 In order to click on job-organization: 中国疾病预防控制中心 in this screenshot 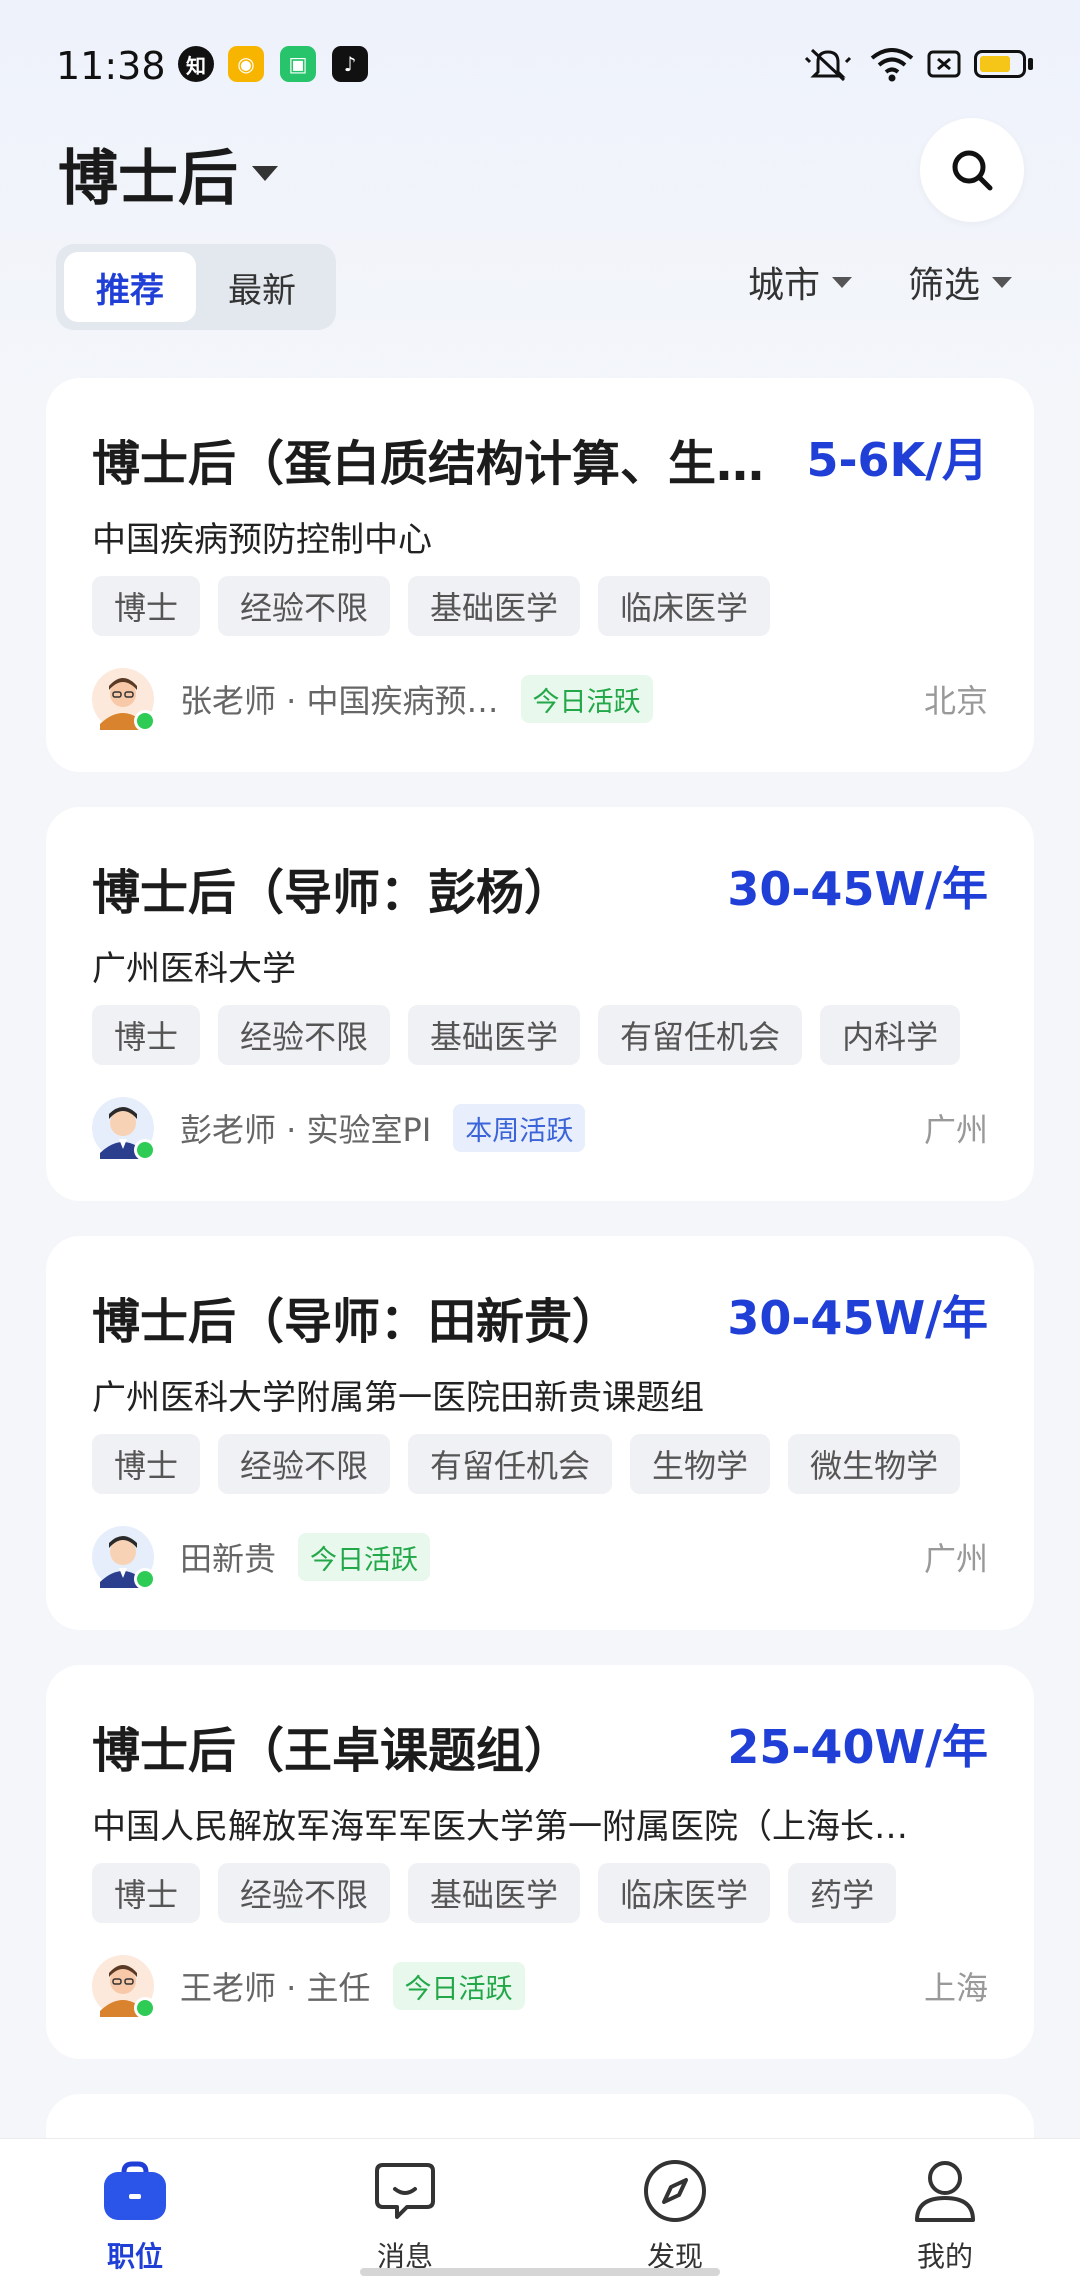, I will do `click(262, 540)`.